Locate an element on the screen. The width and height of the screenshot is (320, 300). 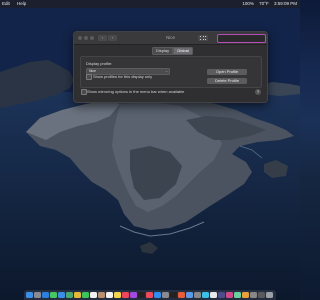
segmented-tabs: Display Global is located at coordinates (172, 51).